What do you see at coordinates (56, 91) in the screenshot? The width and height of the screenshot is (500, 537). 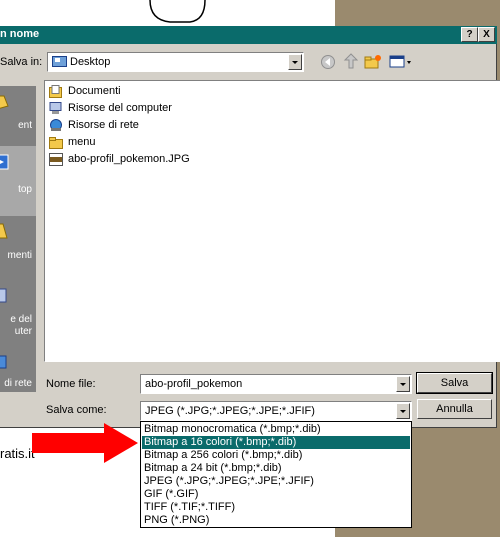 I see `documents-folder-icon` at bounding box center [56, 91].